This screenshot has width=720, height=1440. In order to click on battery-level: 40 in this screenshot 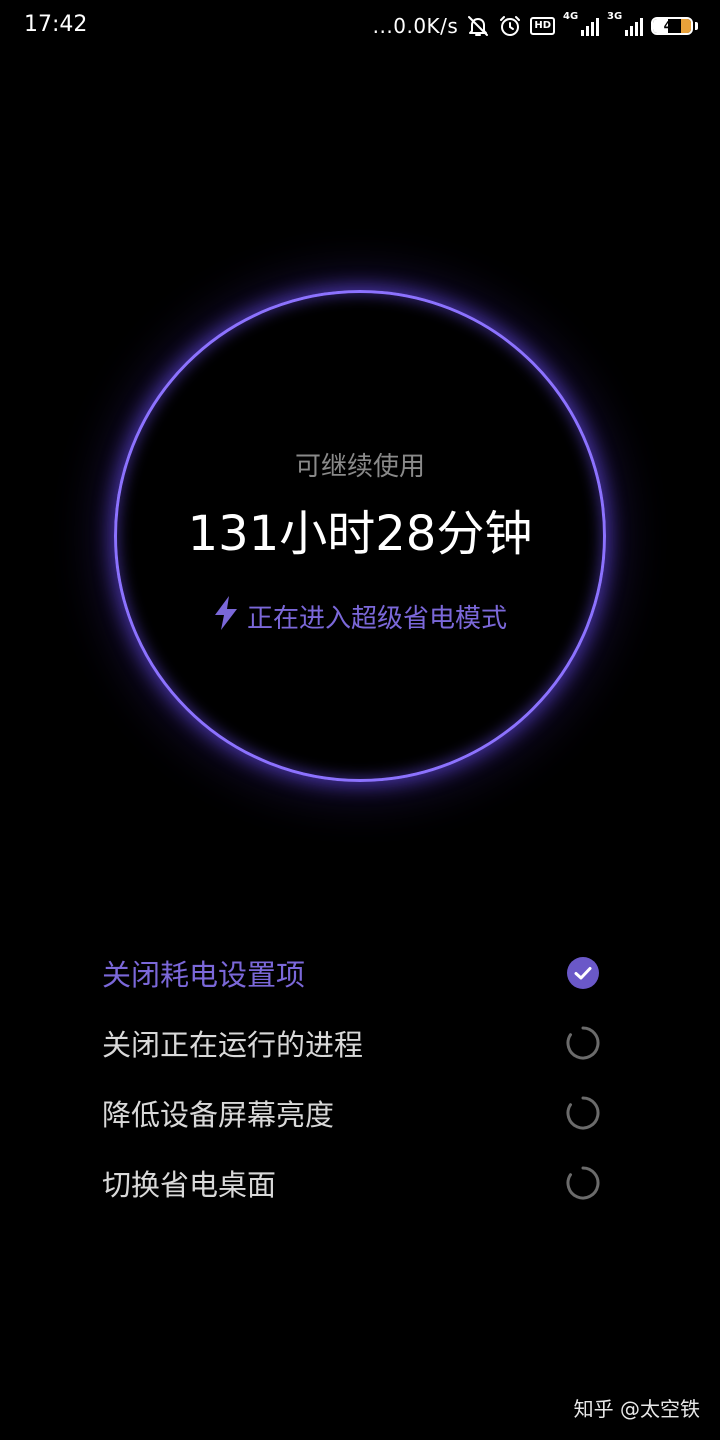, I will do `click(672, 26)`.